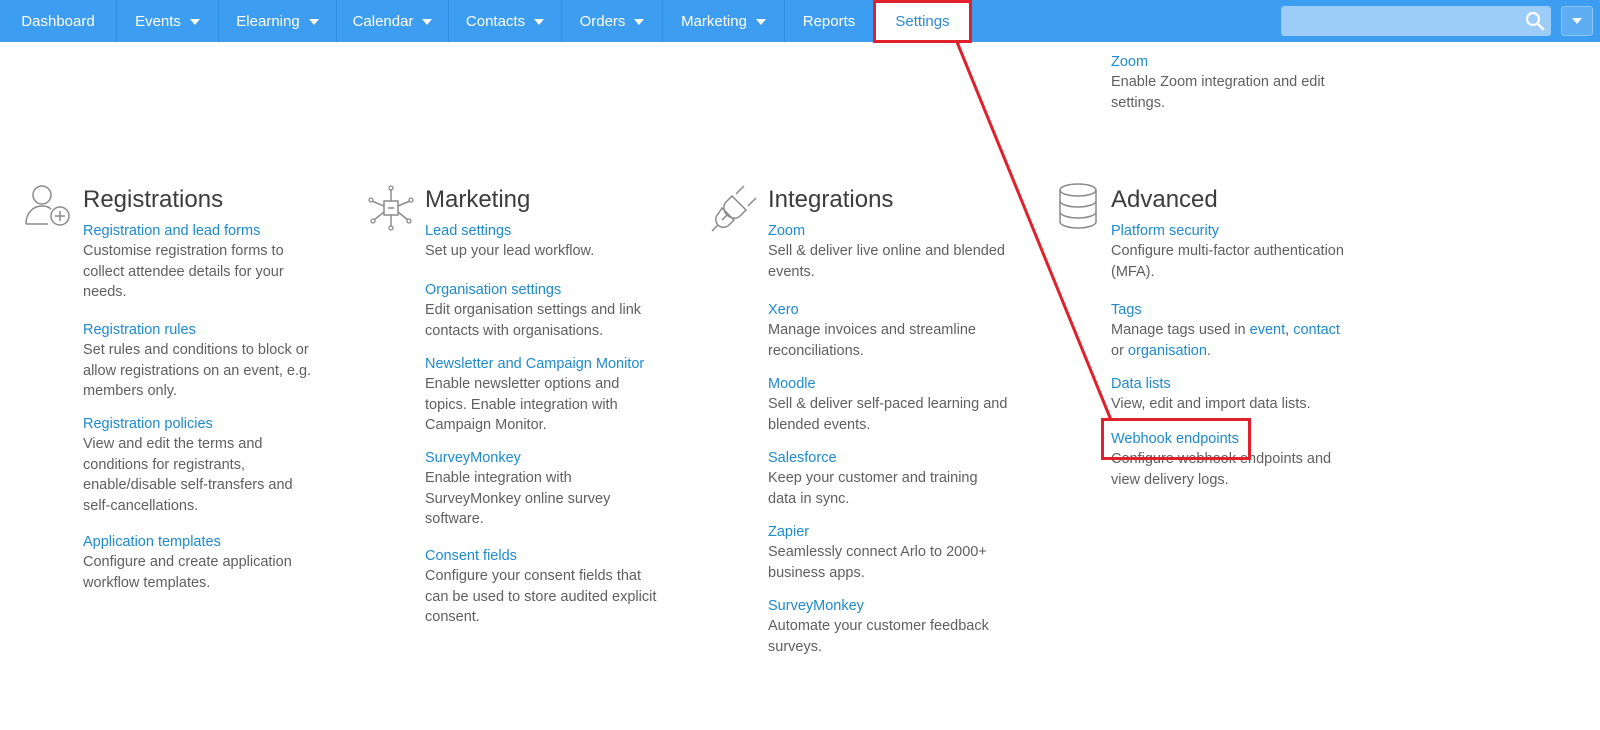 Image resolution: width=1600 pixels, height=730 pixels. What do you see at coordinates (1167, 351) in the screenshot?
I see `tags-organisation-link: organisation` at bounding box center [1167, 351].